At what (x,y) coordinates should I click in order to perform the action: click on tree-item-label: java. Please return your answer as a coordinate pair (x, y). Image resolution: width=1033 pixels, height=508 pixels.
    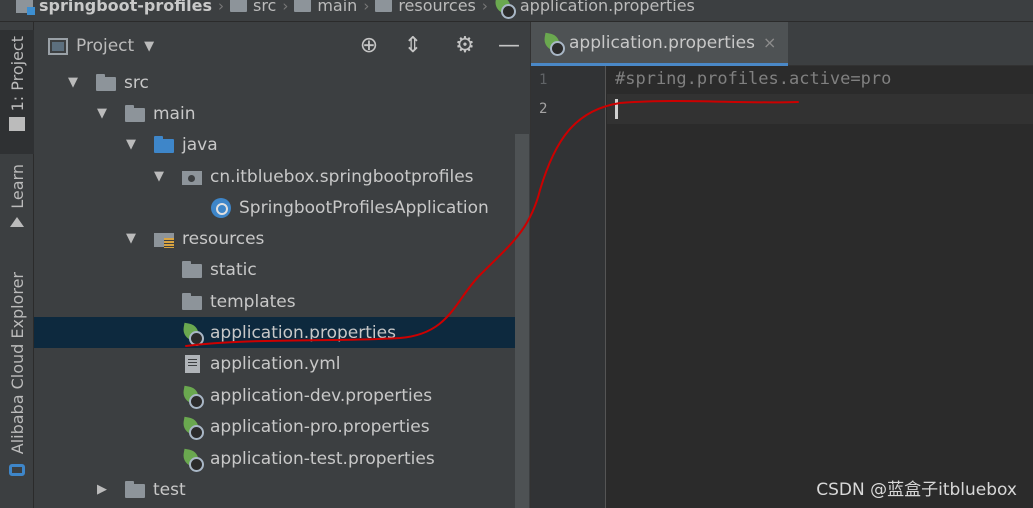
    Looking at the image, I should click on (200, 144).